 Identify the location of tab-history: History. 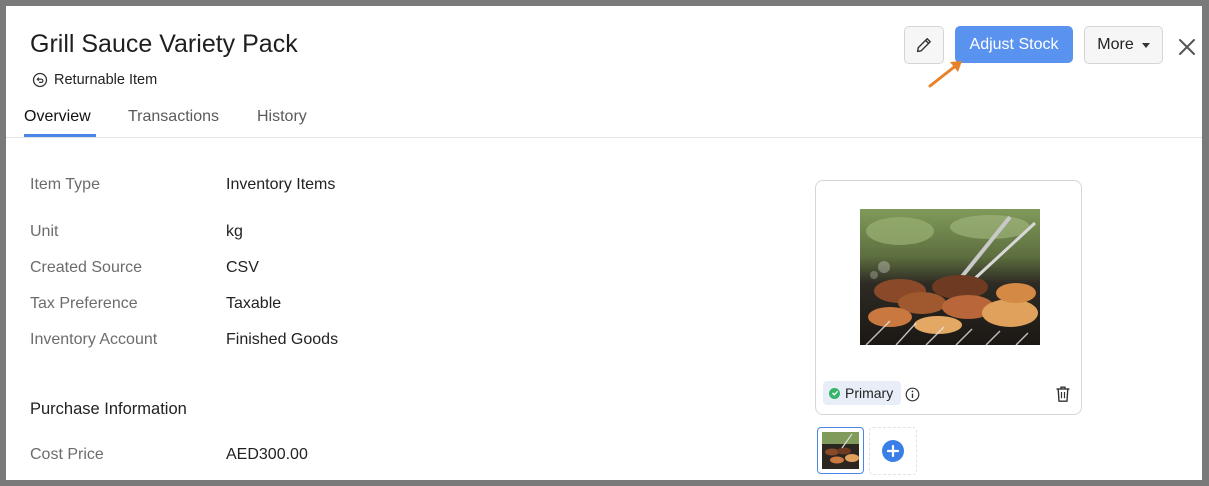
(282, 117).